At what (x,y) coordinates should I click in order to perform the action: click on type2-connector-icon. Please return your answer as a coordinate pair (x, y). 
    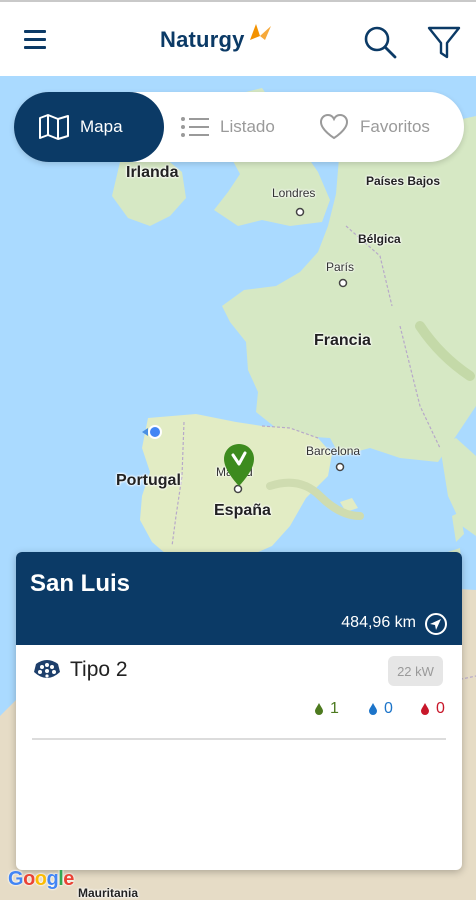
    Looking at the image, I should click on (47, 669).